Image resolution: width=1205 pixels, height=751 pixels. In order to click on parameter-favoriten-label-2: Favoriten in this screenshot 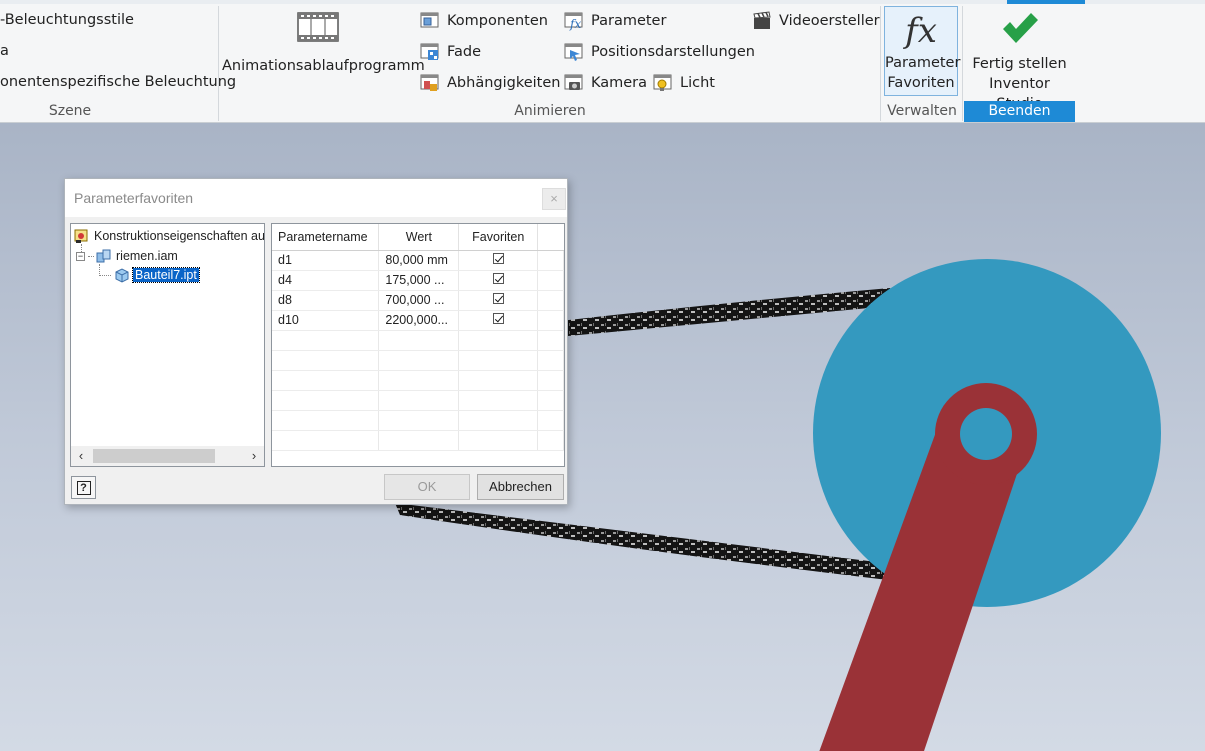, I will do `click(921, 83)`.